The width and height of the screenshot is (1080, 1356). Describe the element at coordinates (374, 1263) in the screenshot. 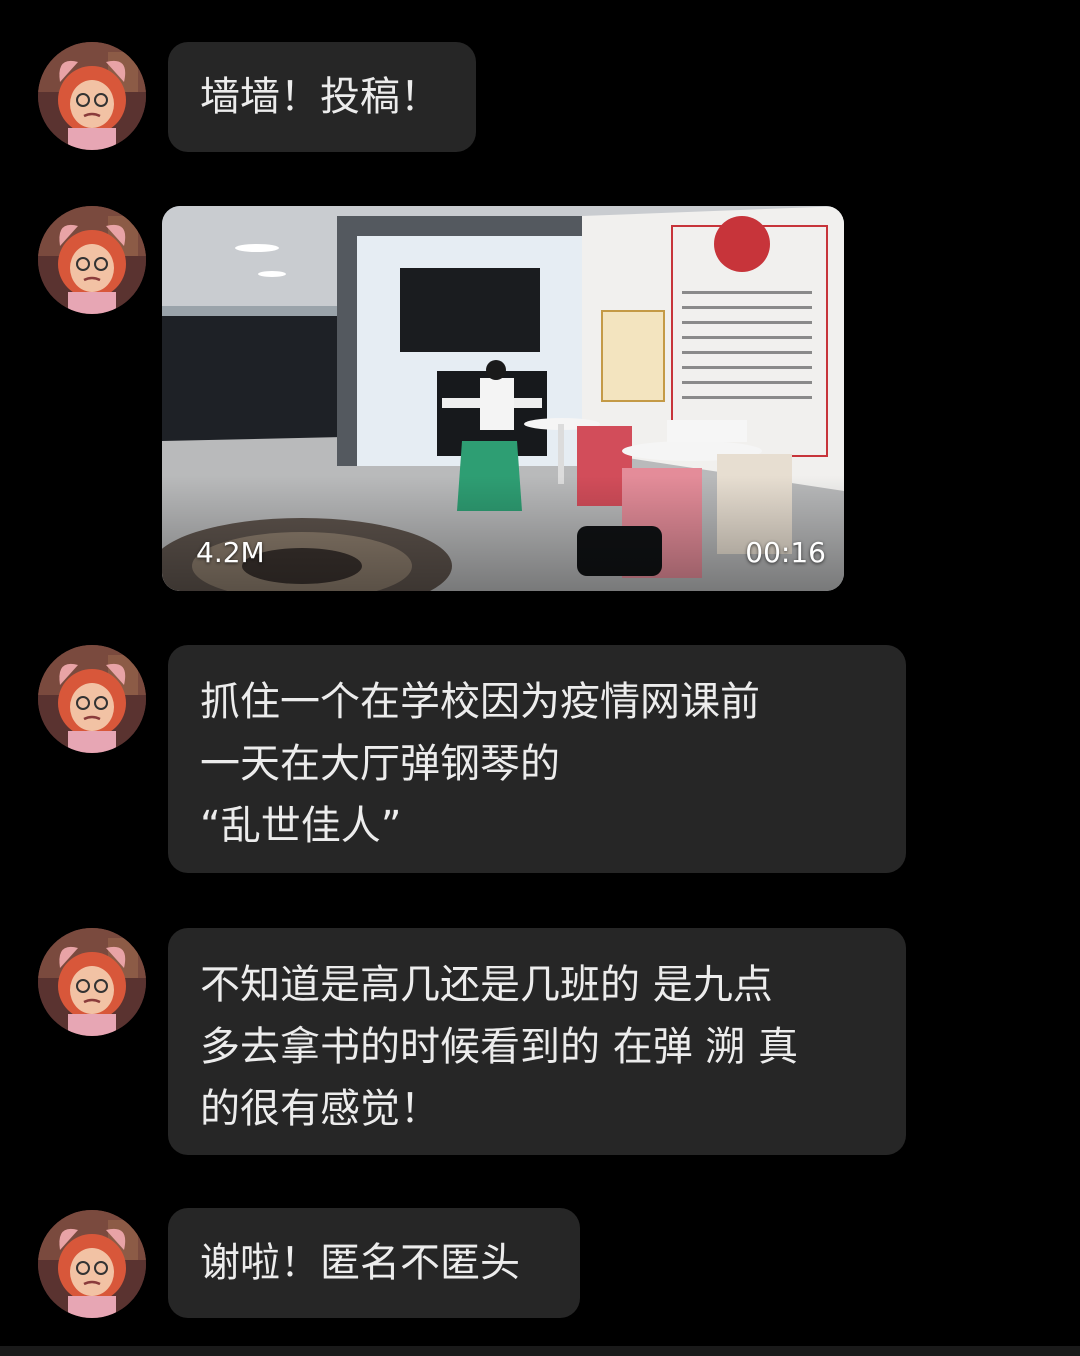

I see `message-bubble-5: 谢啦！匿名不匿头` at that location.